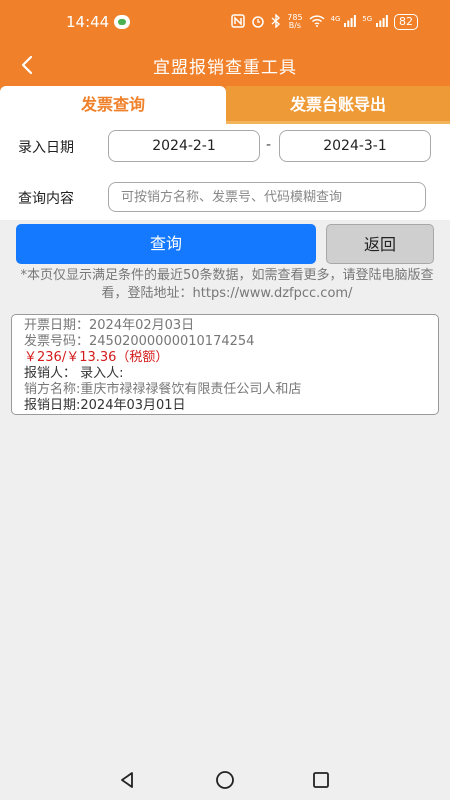  I want to click on wifi-icon, so click(317, 22).